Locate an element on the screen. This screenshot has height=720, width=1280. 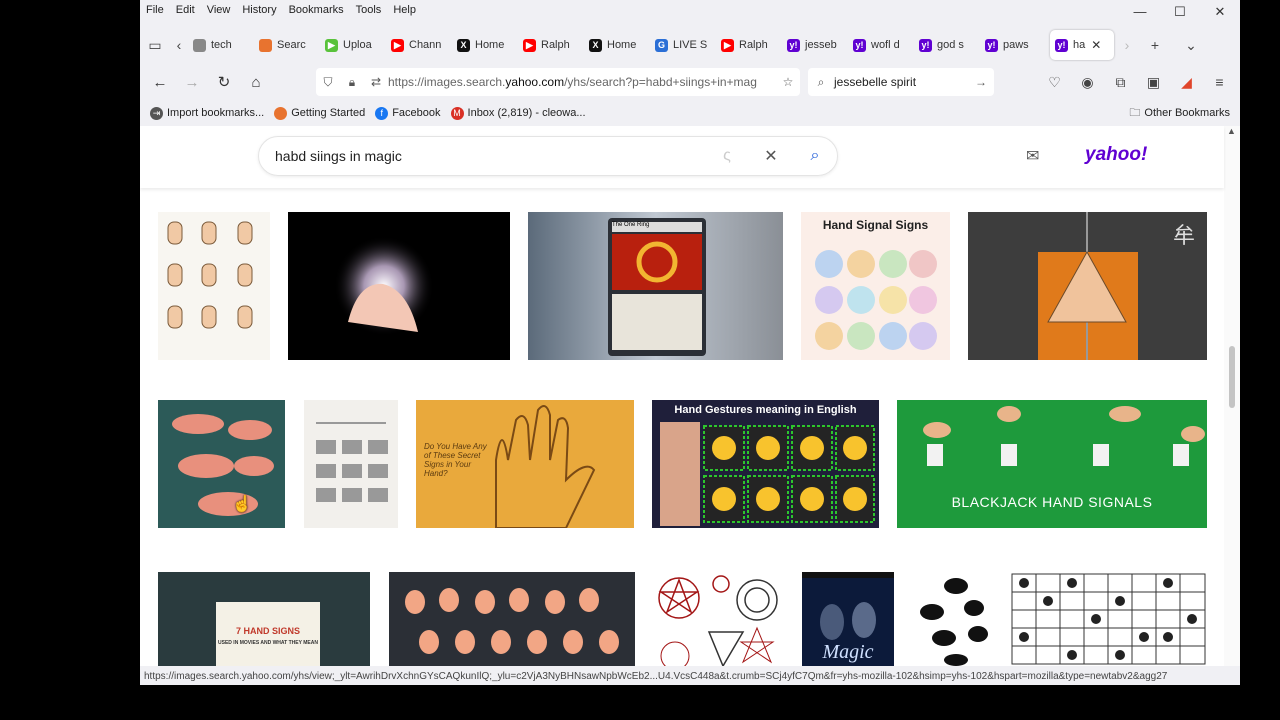
hand-shadow-drawing is located at coordinates (223, 465).